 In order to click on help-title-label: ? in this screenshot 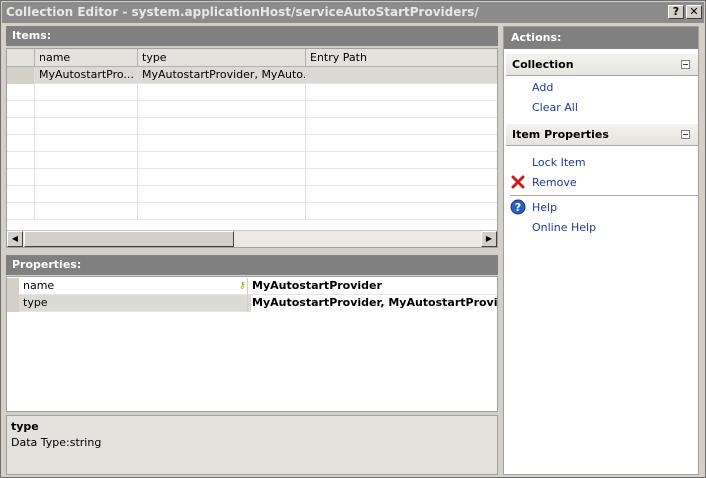, I will do `click(676, 11)`.